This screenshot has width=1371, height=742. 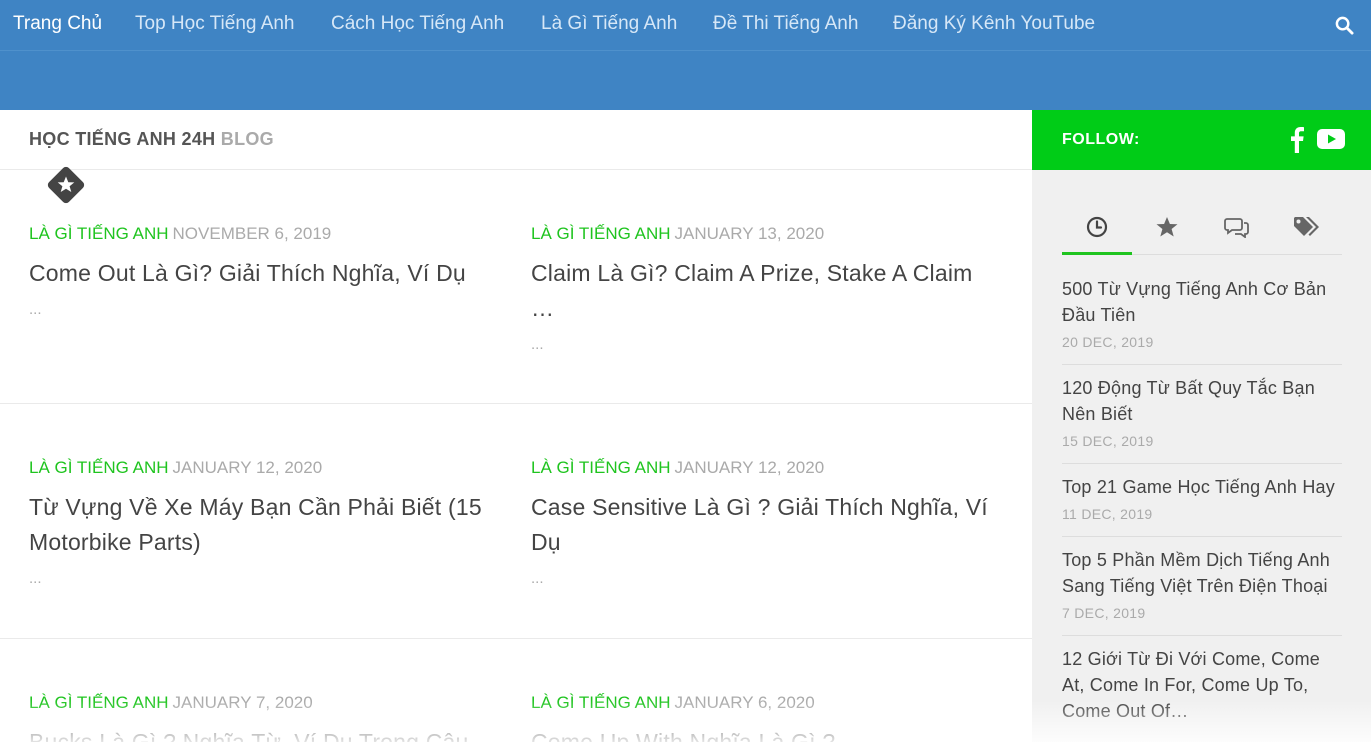 I want to click on recent-post-date: 11 DEC, 2019, so click(x=1107, y=514).